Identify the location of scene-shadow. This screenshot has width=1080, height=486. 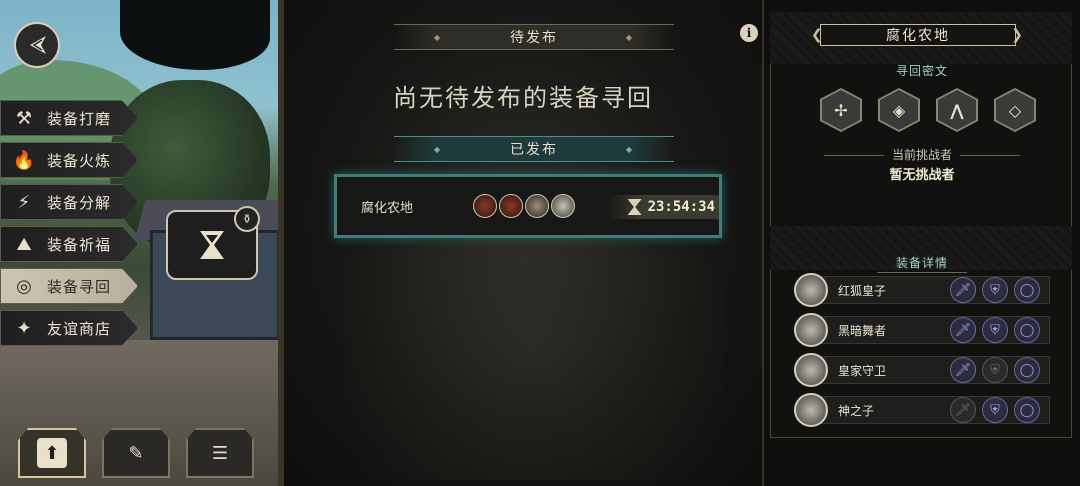
(195, 35).